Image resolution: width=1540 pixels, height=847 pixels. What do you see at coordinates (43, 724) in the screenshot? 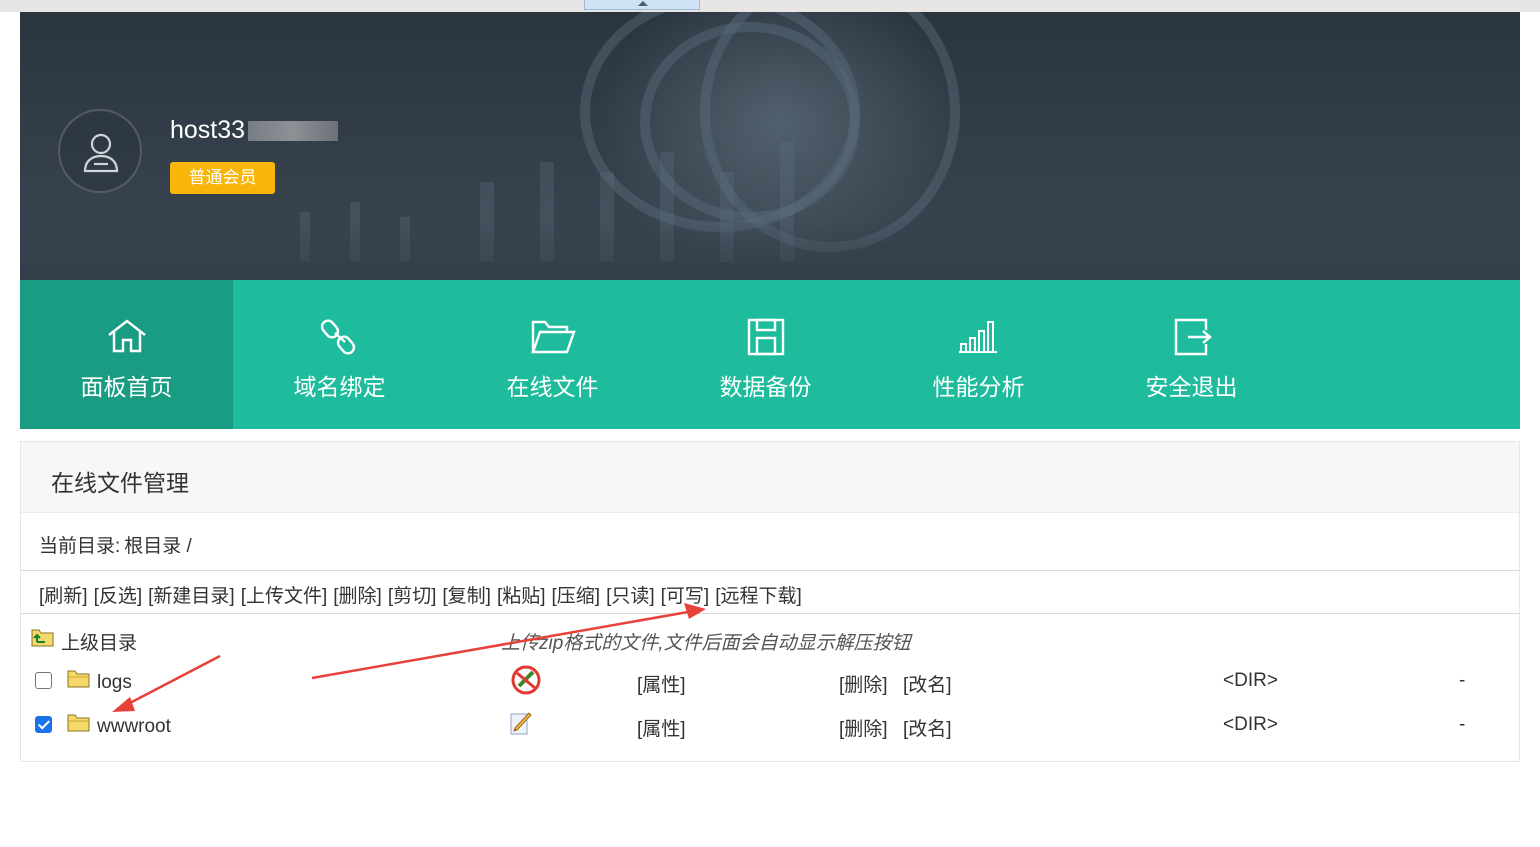
I see `row-checkbox-checked` at bounding box center [43, 724].